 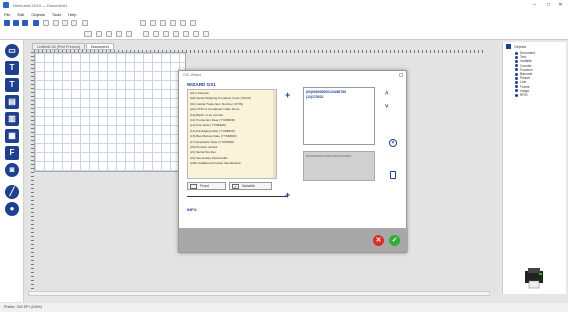 I want to click on ai-value-input, so click(x=237, y=196).